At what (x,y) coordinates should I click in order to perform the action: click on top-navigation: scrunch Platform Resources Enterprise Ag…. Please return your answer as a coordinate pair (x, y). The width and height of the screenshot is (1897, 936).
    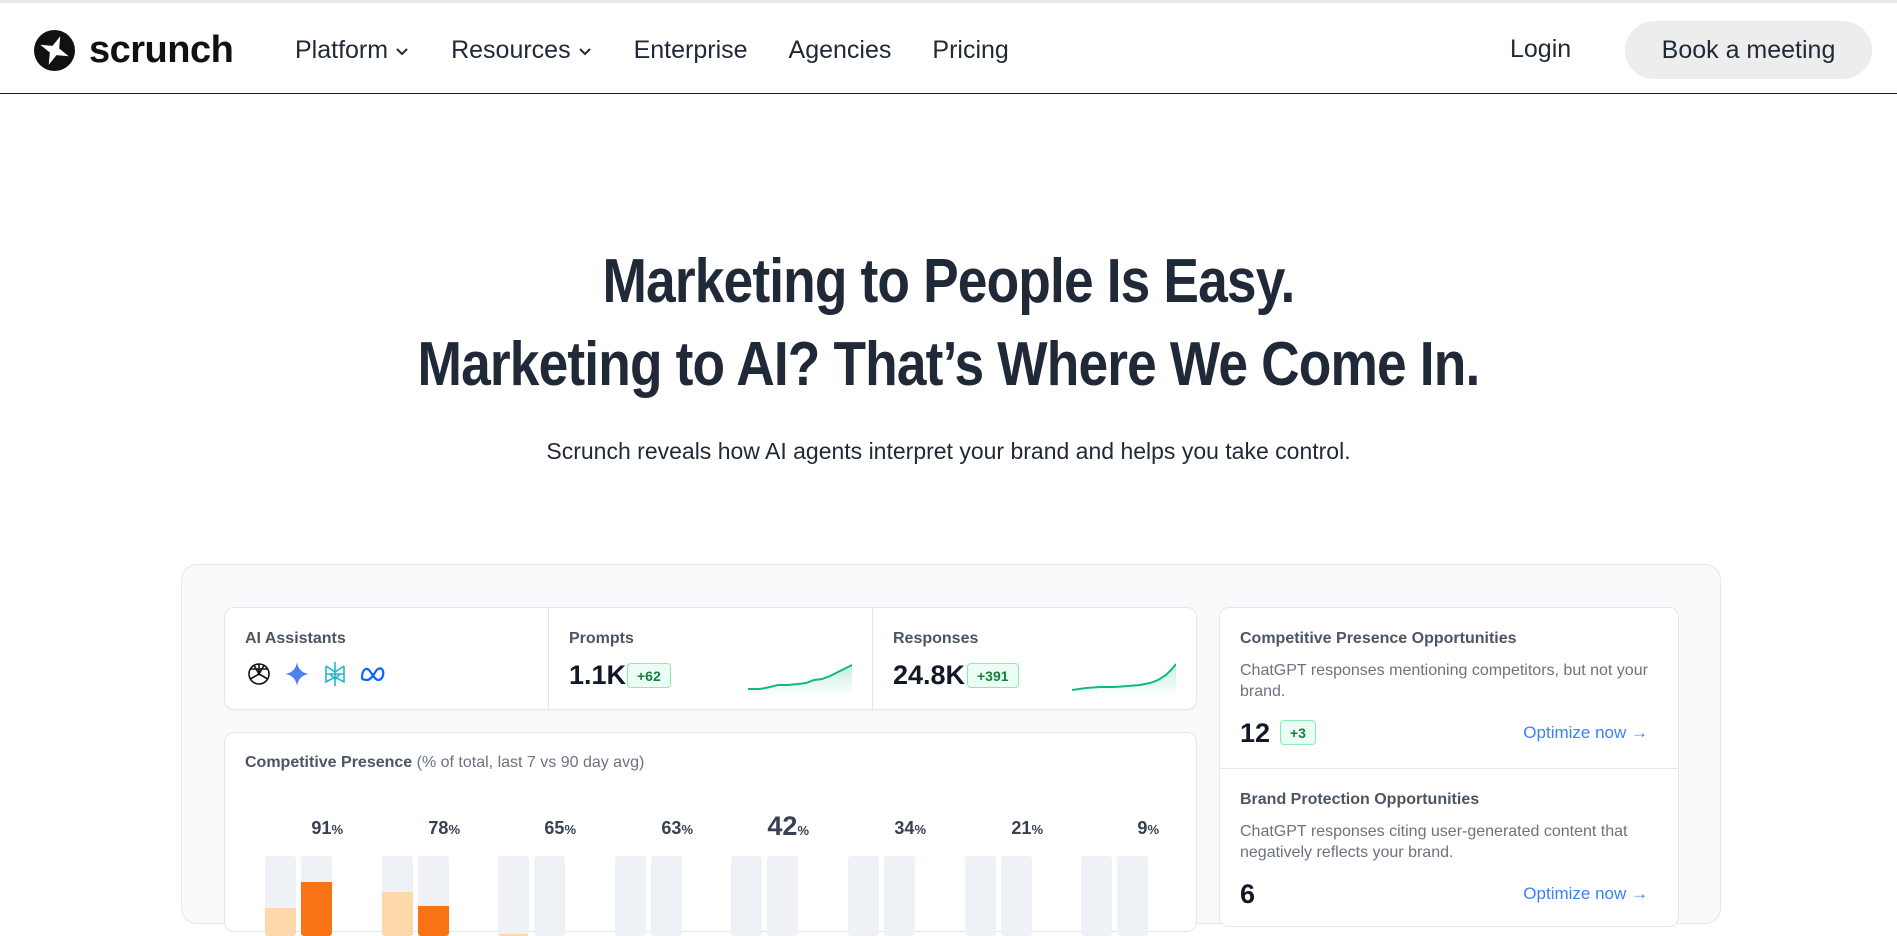
    Looking at the image, I should click on (948, 48).